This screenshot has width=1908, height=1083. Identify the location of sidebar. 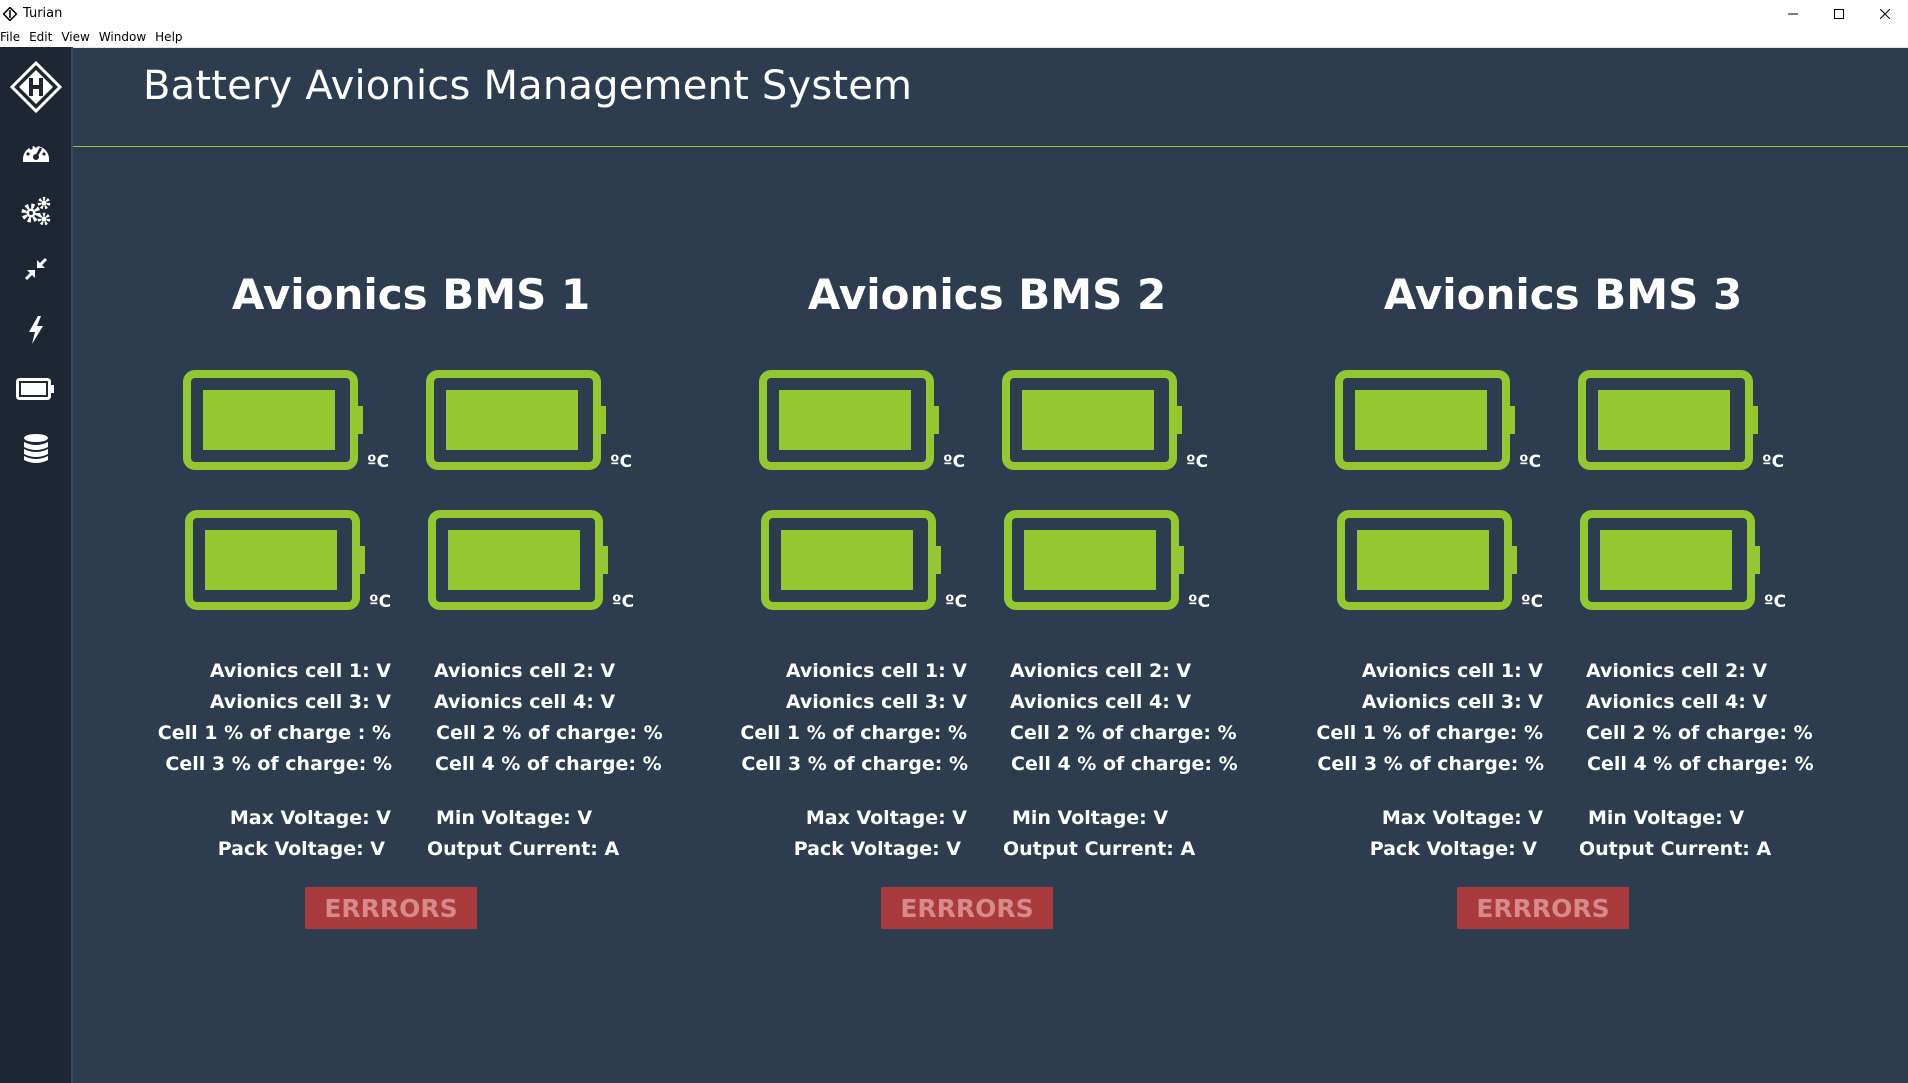
(36, 565).